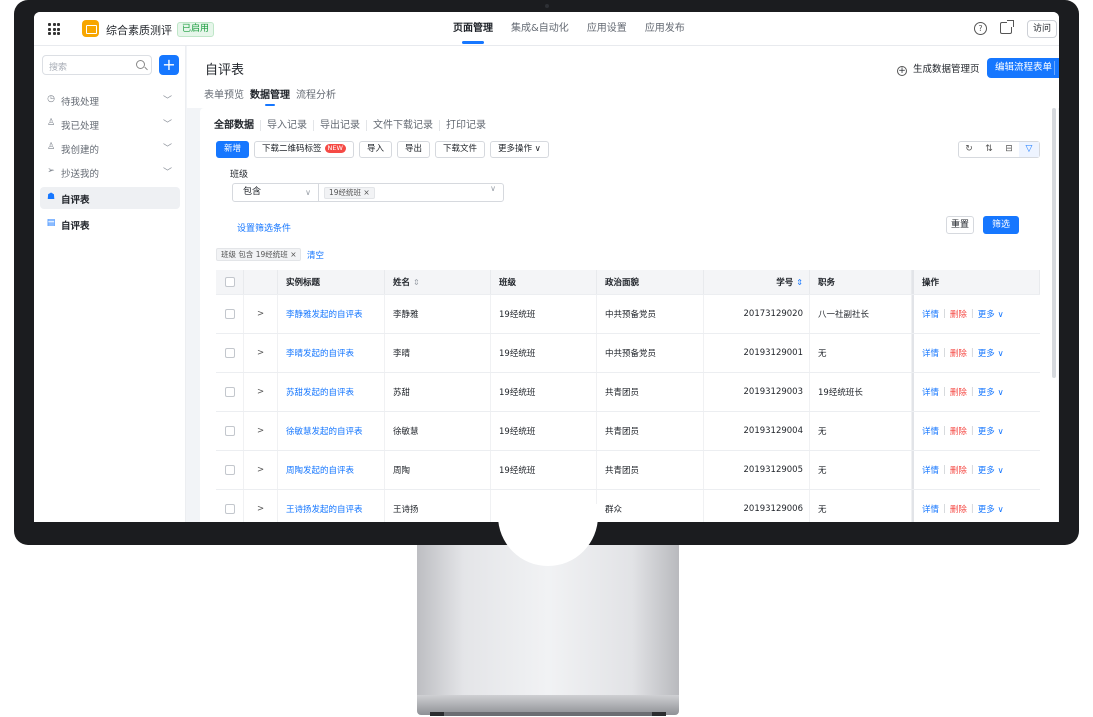  What do you see at coordinates (237, 125) in the screenshot?
I see `tab-all-data: 全部数据` at bounding box center [237, 125].